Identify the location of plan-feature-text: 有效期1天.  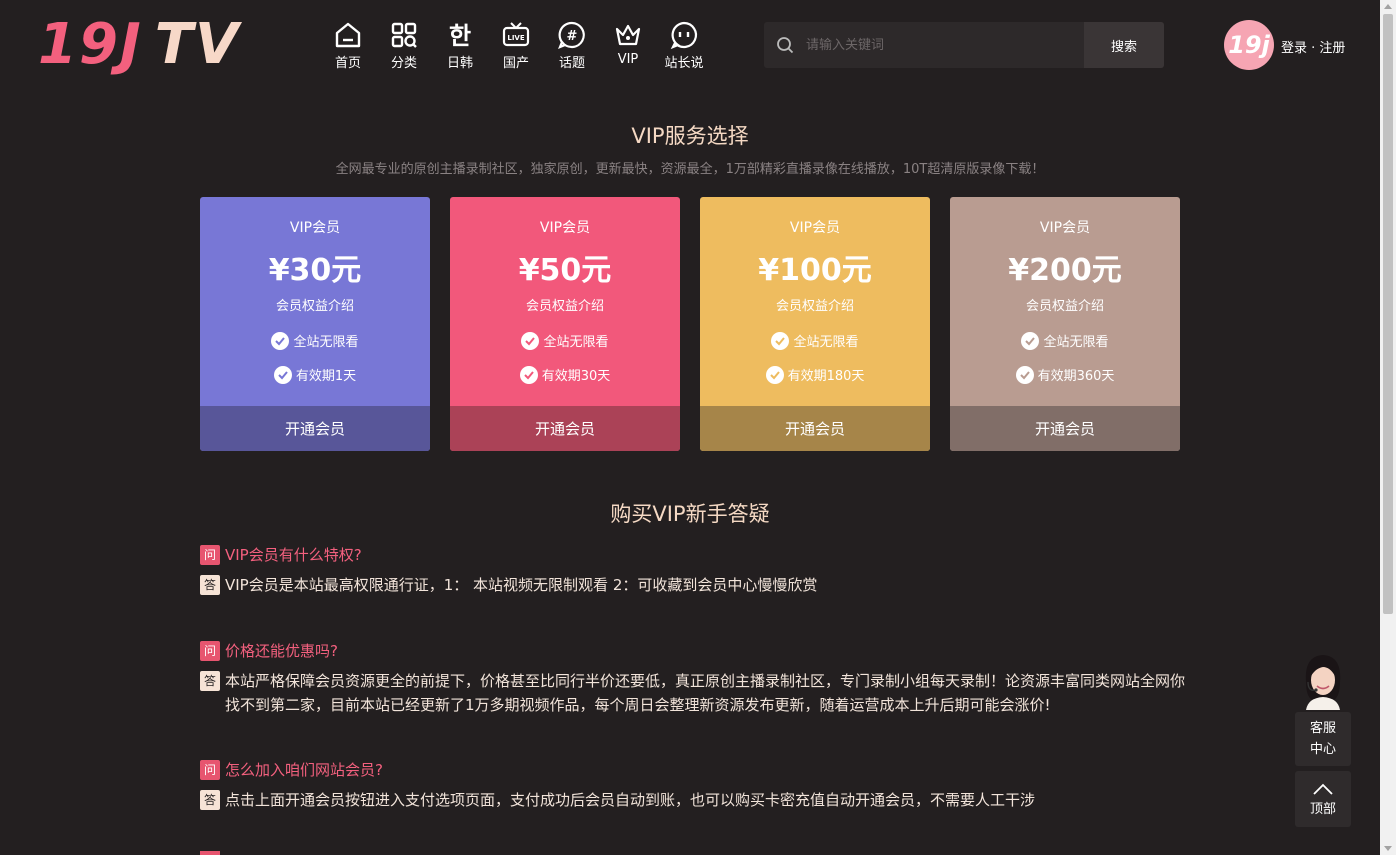
(326, 376).